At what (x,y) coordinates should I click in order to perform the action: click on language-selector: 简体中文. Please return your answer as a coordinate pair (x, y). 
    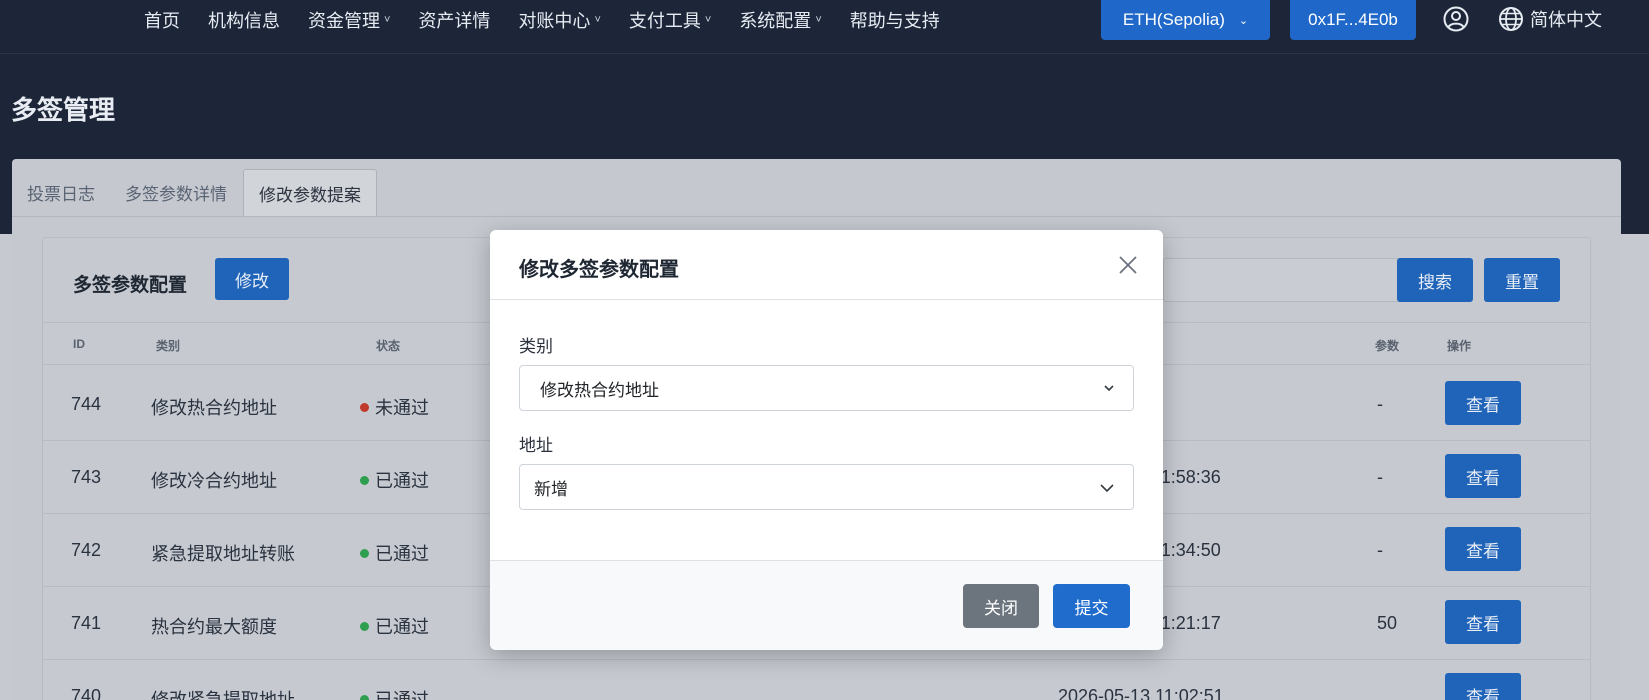
    Looking at the image, I should click on (1550, 19).